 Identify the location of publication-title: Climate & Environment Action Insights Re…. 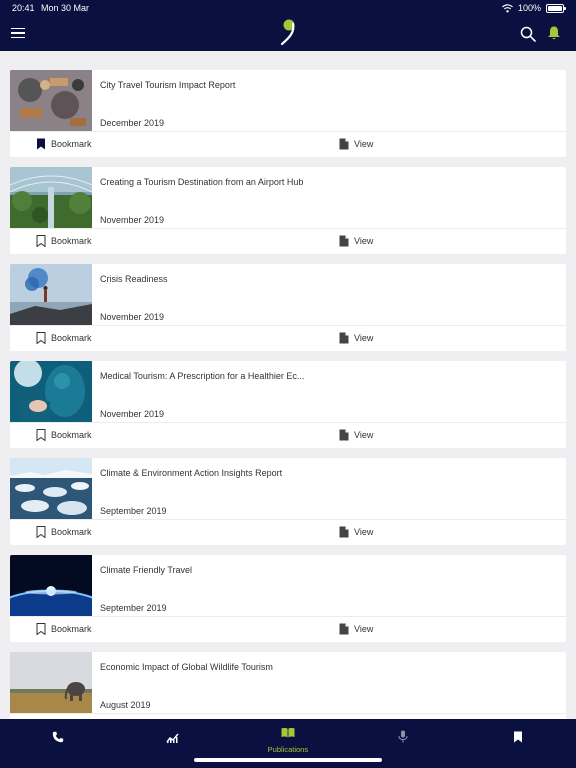
(191, 473).